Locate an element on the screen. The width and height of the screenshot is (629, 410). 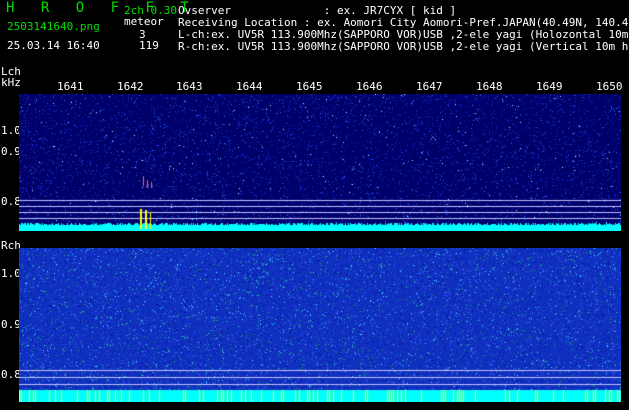
lch-ytick: 0.9 is located at coordinates (11, 151).